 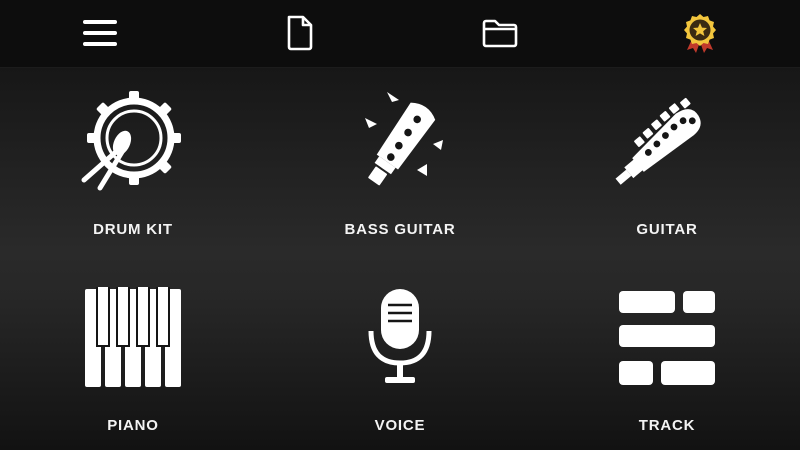 I want to click on bass-guitar-tile: BASS GUITAR, so click(x=400, y=163).